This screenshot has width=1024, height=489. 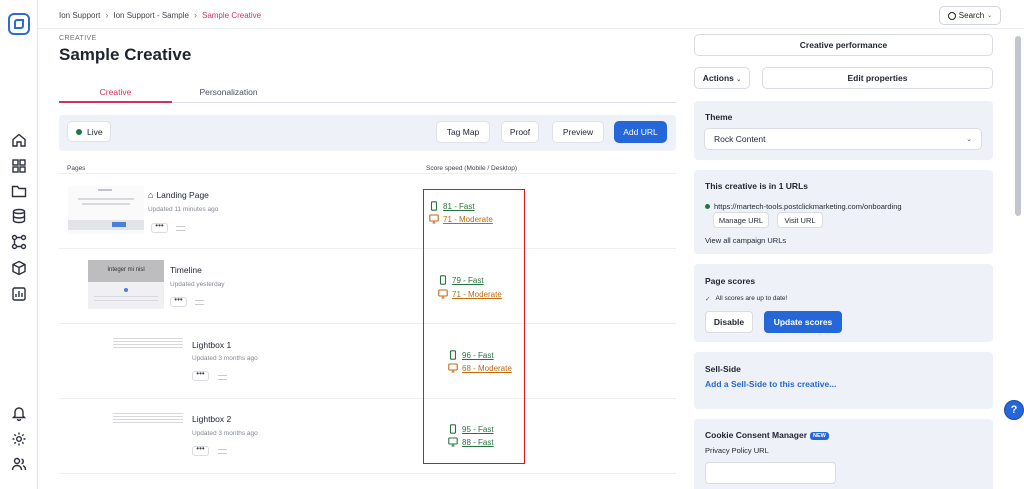 What do you see at coordinates (520, 132) in the screenshot?
I see `proof-button: Proof` at bounding box center [520, 132].